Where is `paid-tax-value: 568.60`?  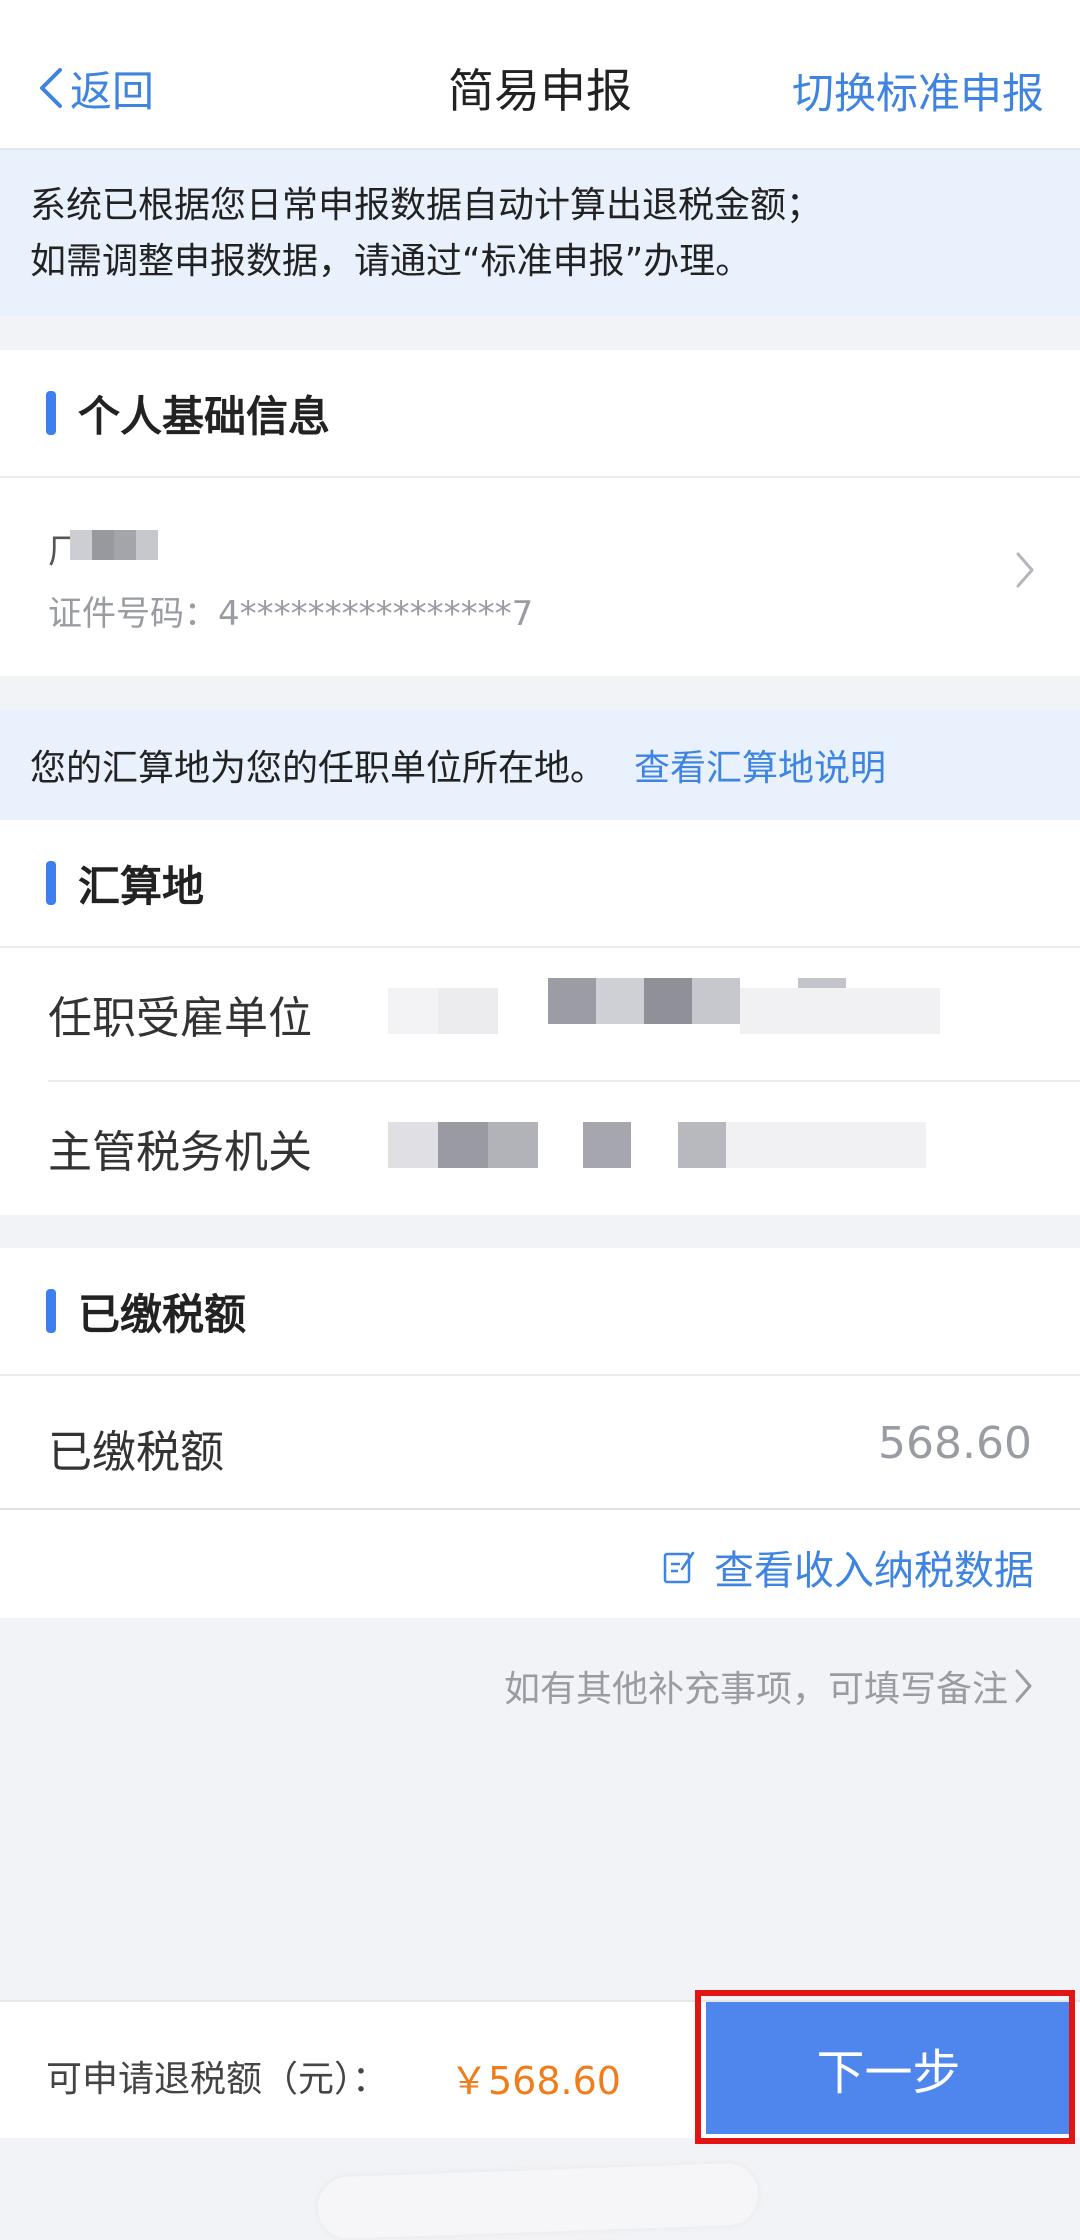 paid-tax-value: 568.60 is located at coordinates (955, 1443).